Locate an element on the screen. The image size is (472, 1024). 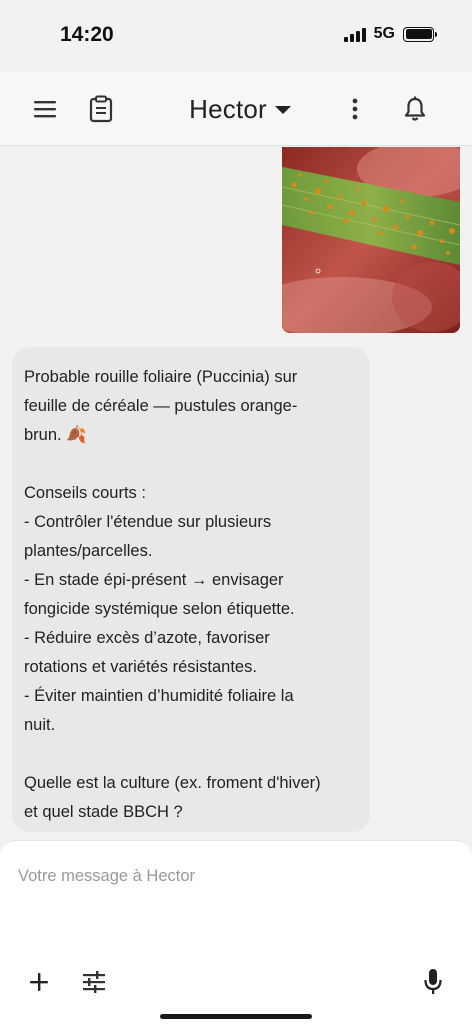
status-bar: 14:20 5G is located at coordinates (236, 36).